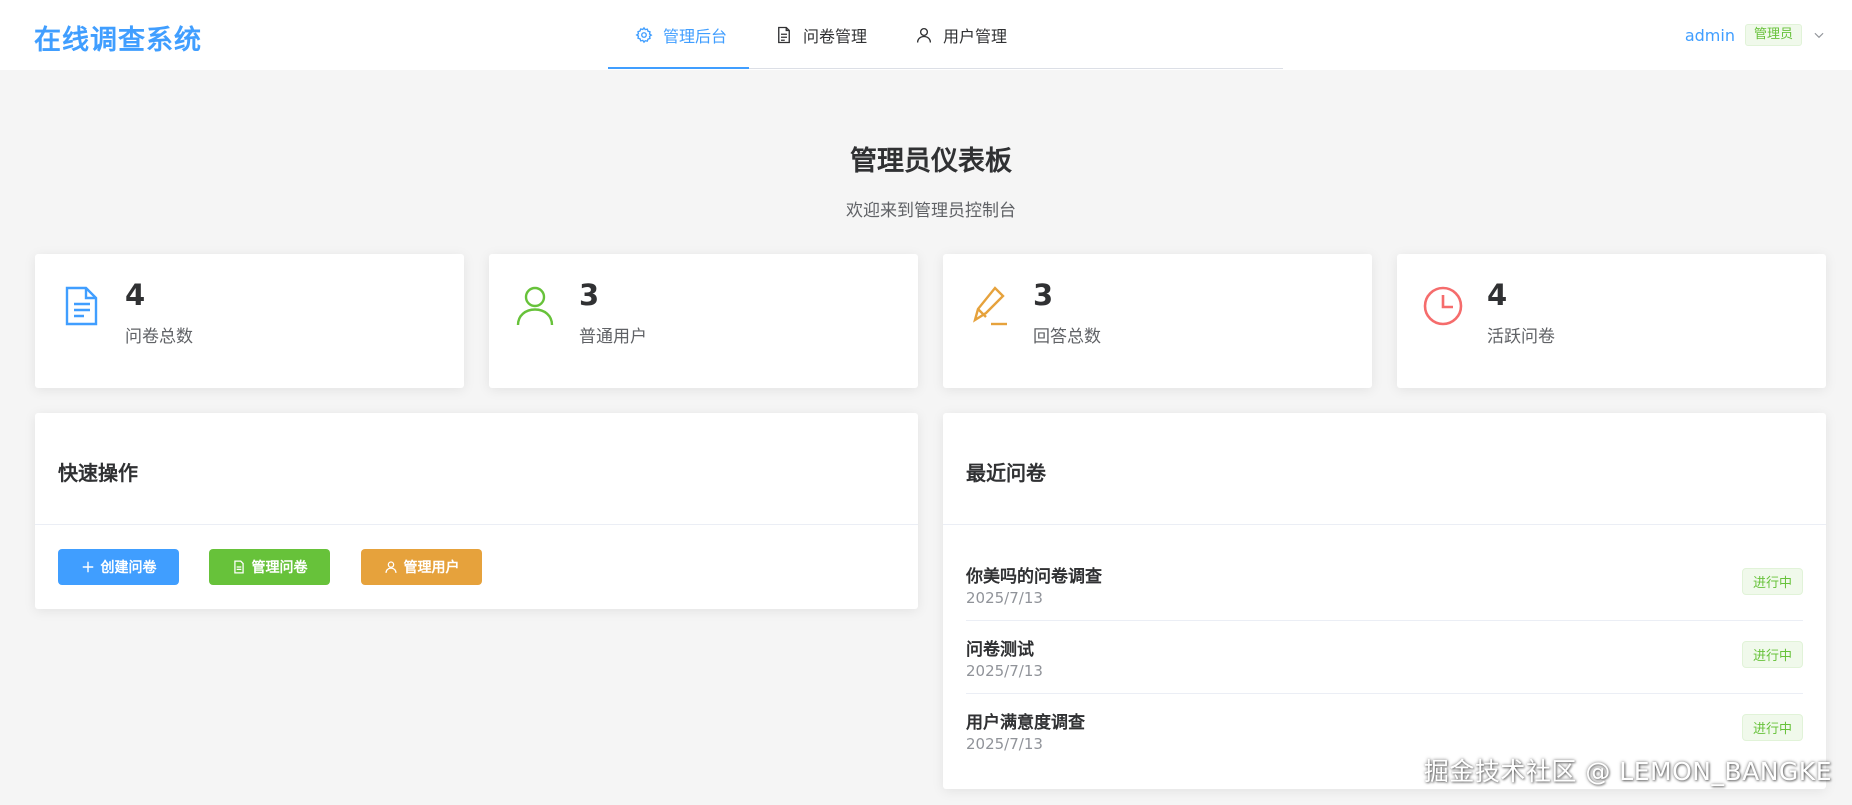  What do you see at coordinates (975, 36) in the screenshot?
I see `nav-label: 用户管理` at bounding box center [975, 36].